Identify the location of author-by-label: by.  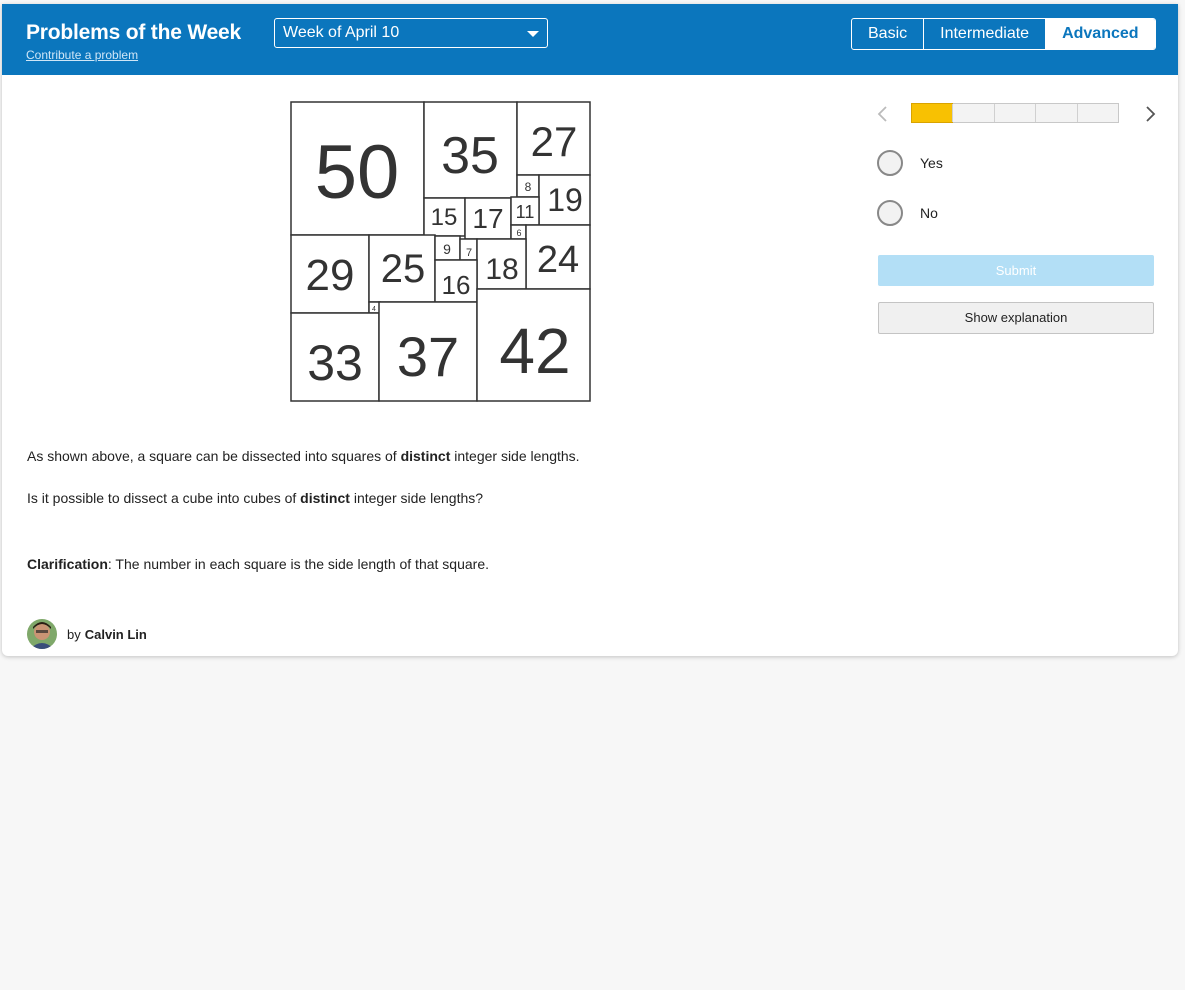
(74, 634).